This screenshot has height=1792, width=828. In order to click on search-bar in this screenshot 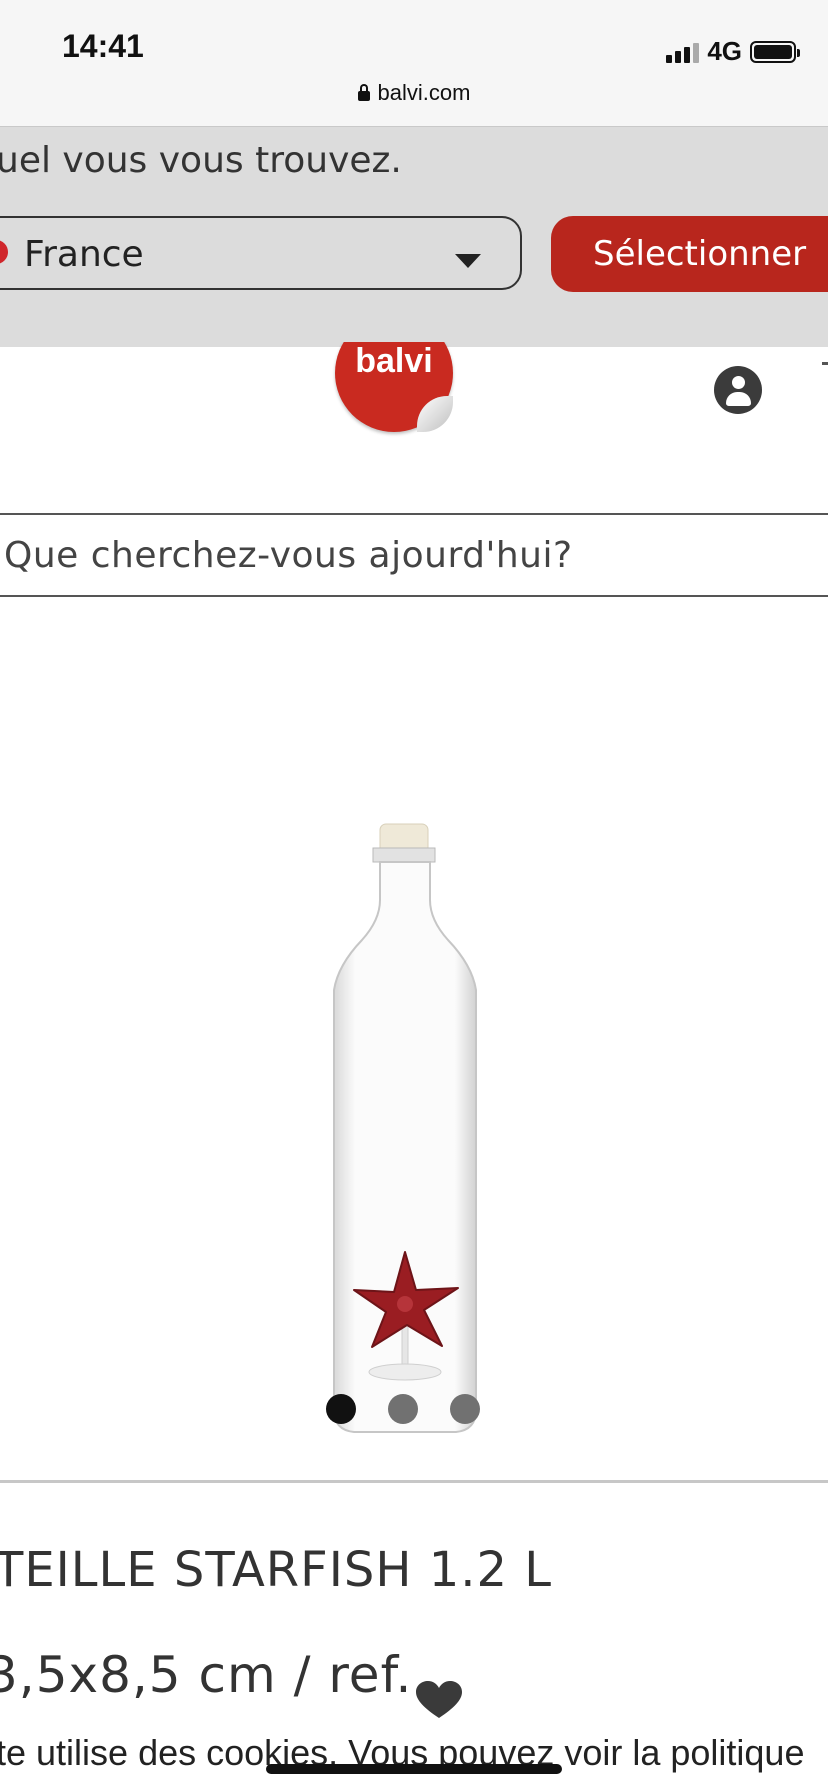, I will do `click(414, 555)`.